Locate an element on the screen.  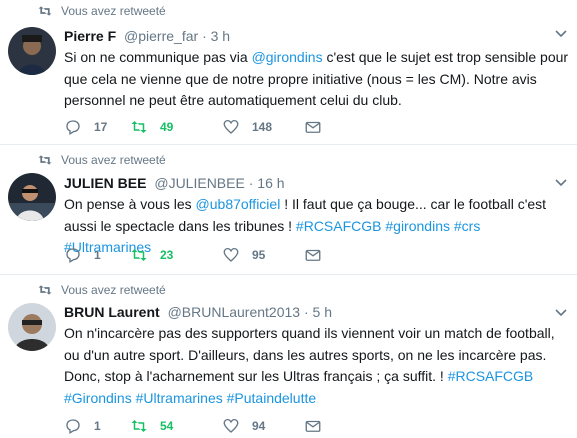
hashtag-link: #girondins is located at coordinates (417, 226).